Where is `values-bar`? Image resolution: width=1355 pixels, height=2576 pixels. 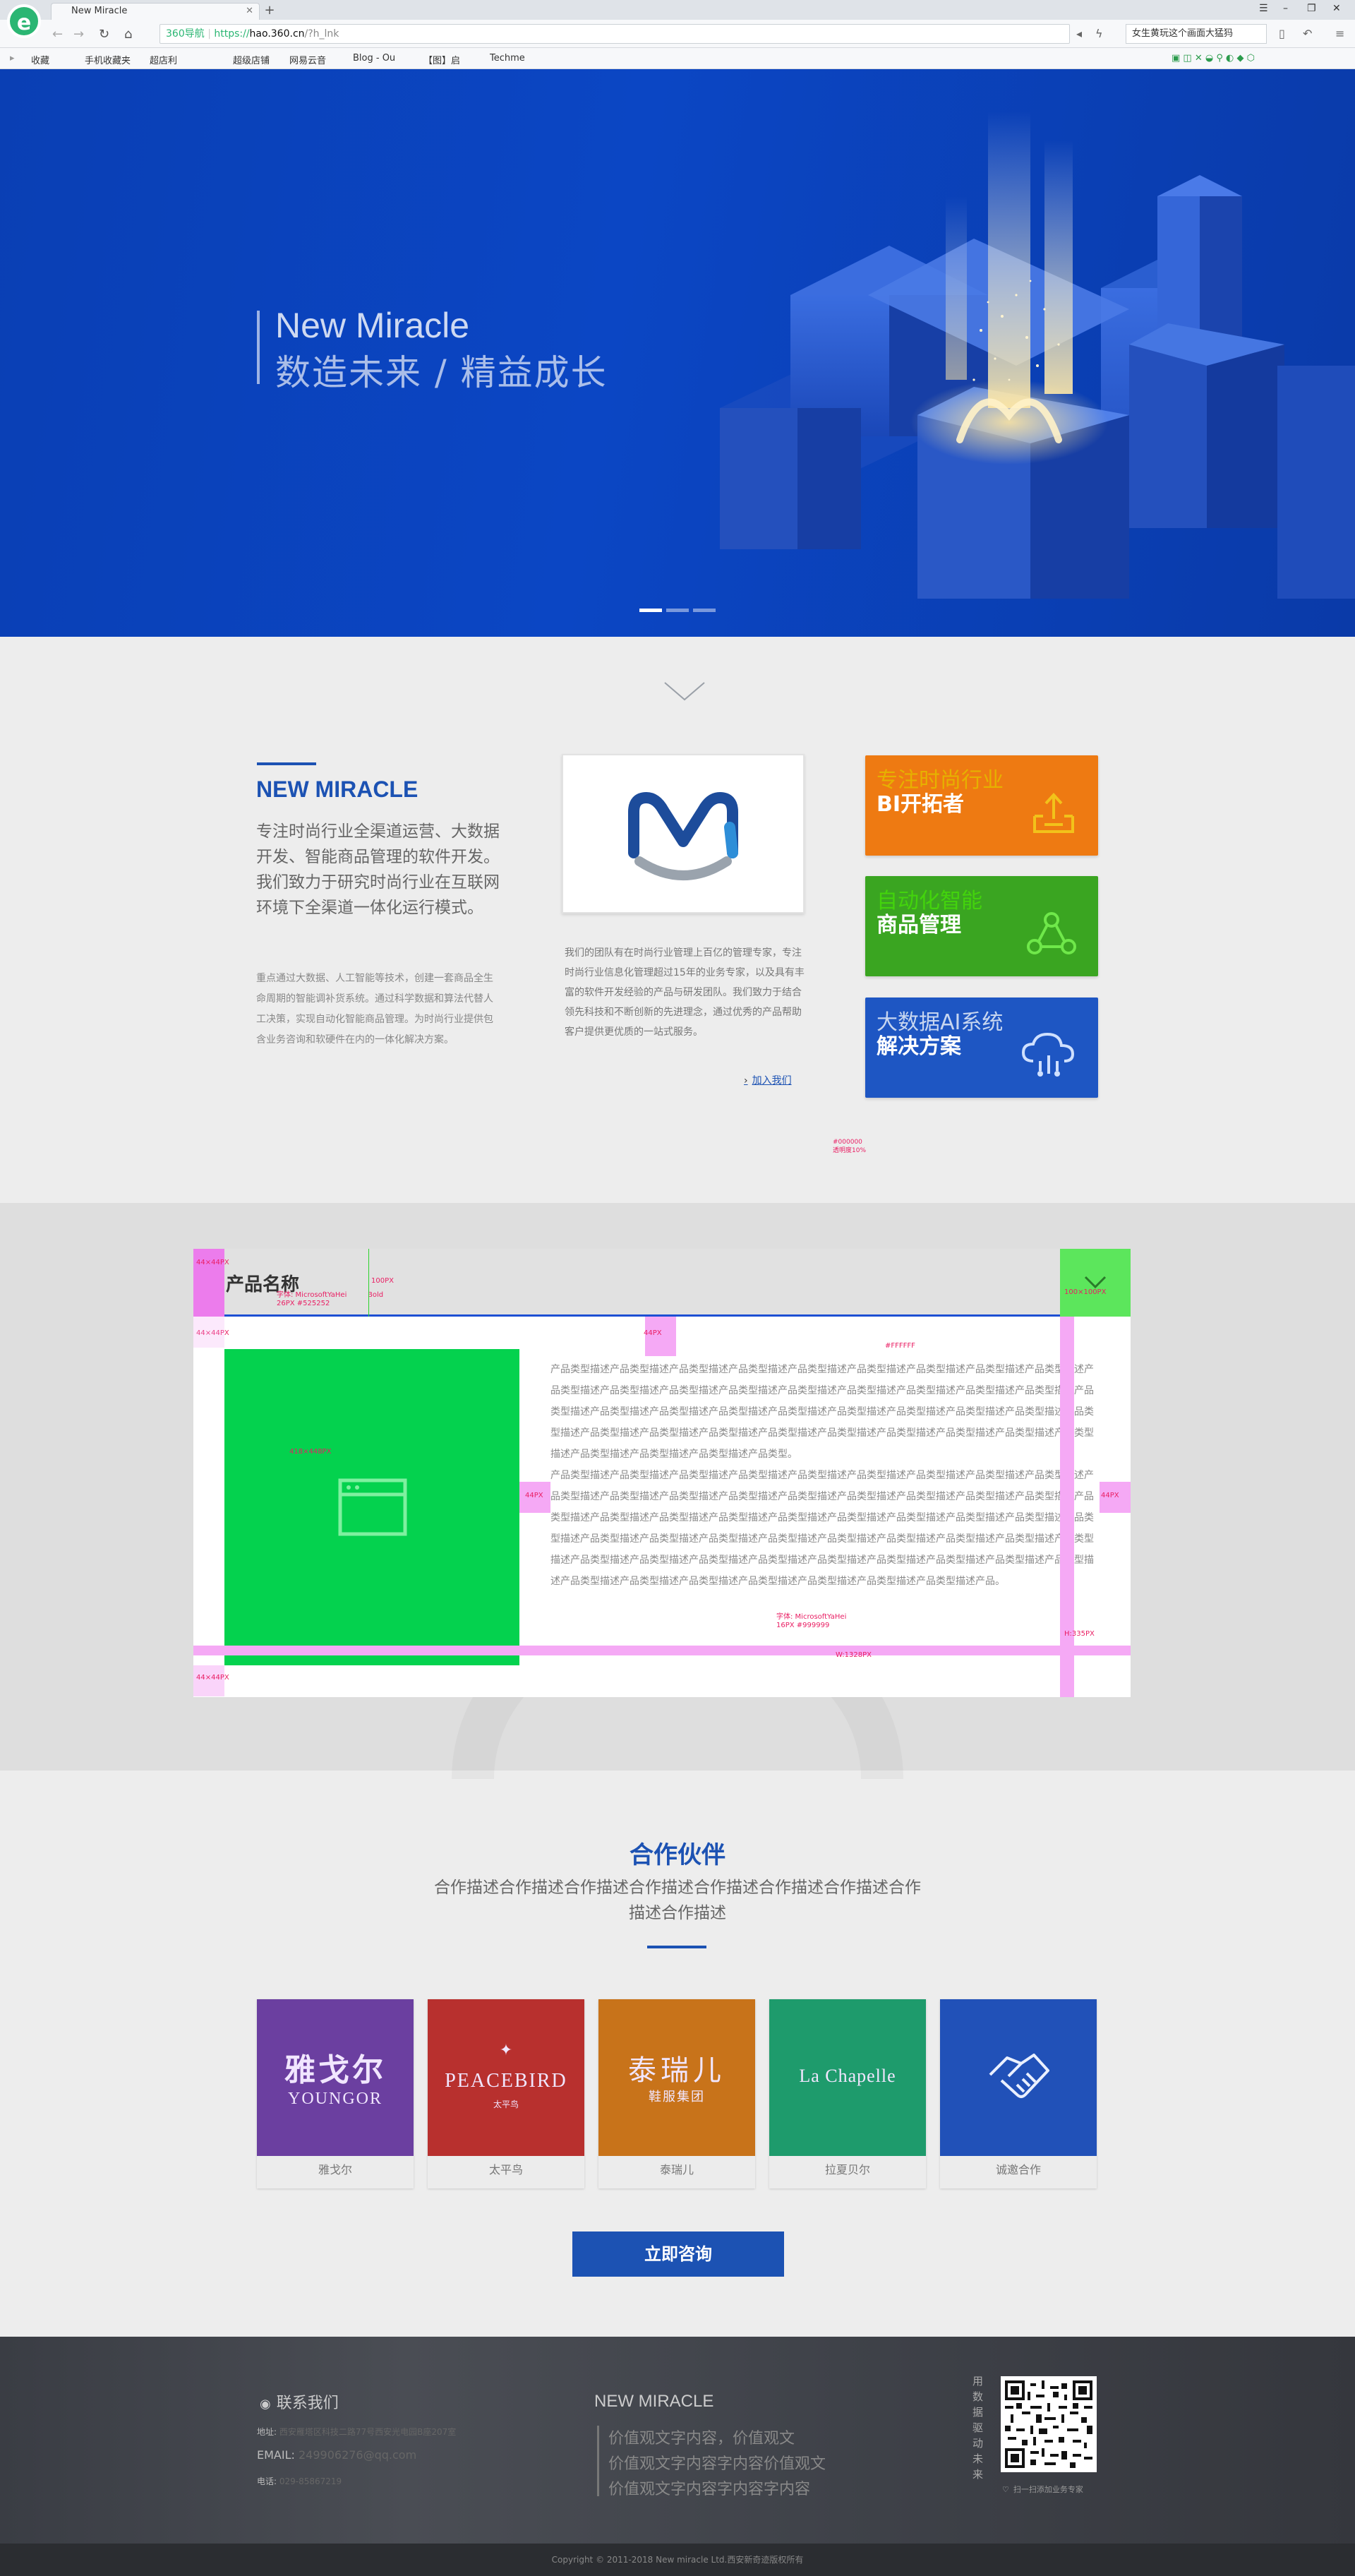 values-bar is located at coordinates (598, 2461).